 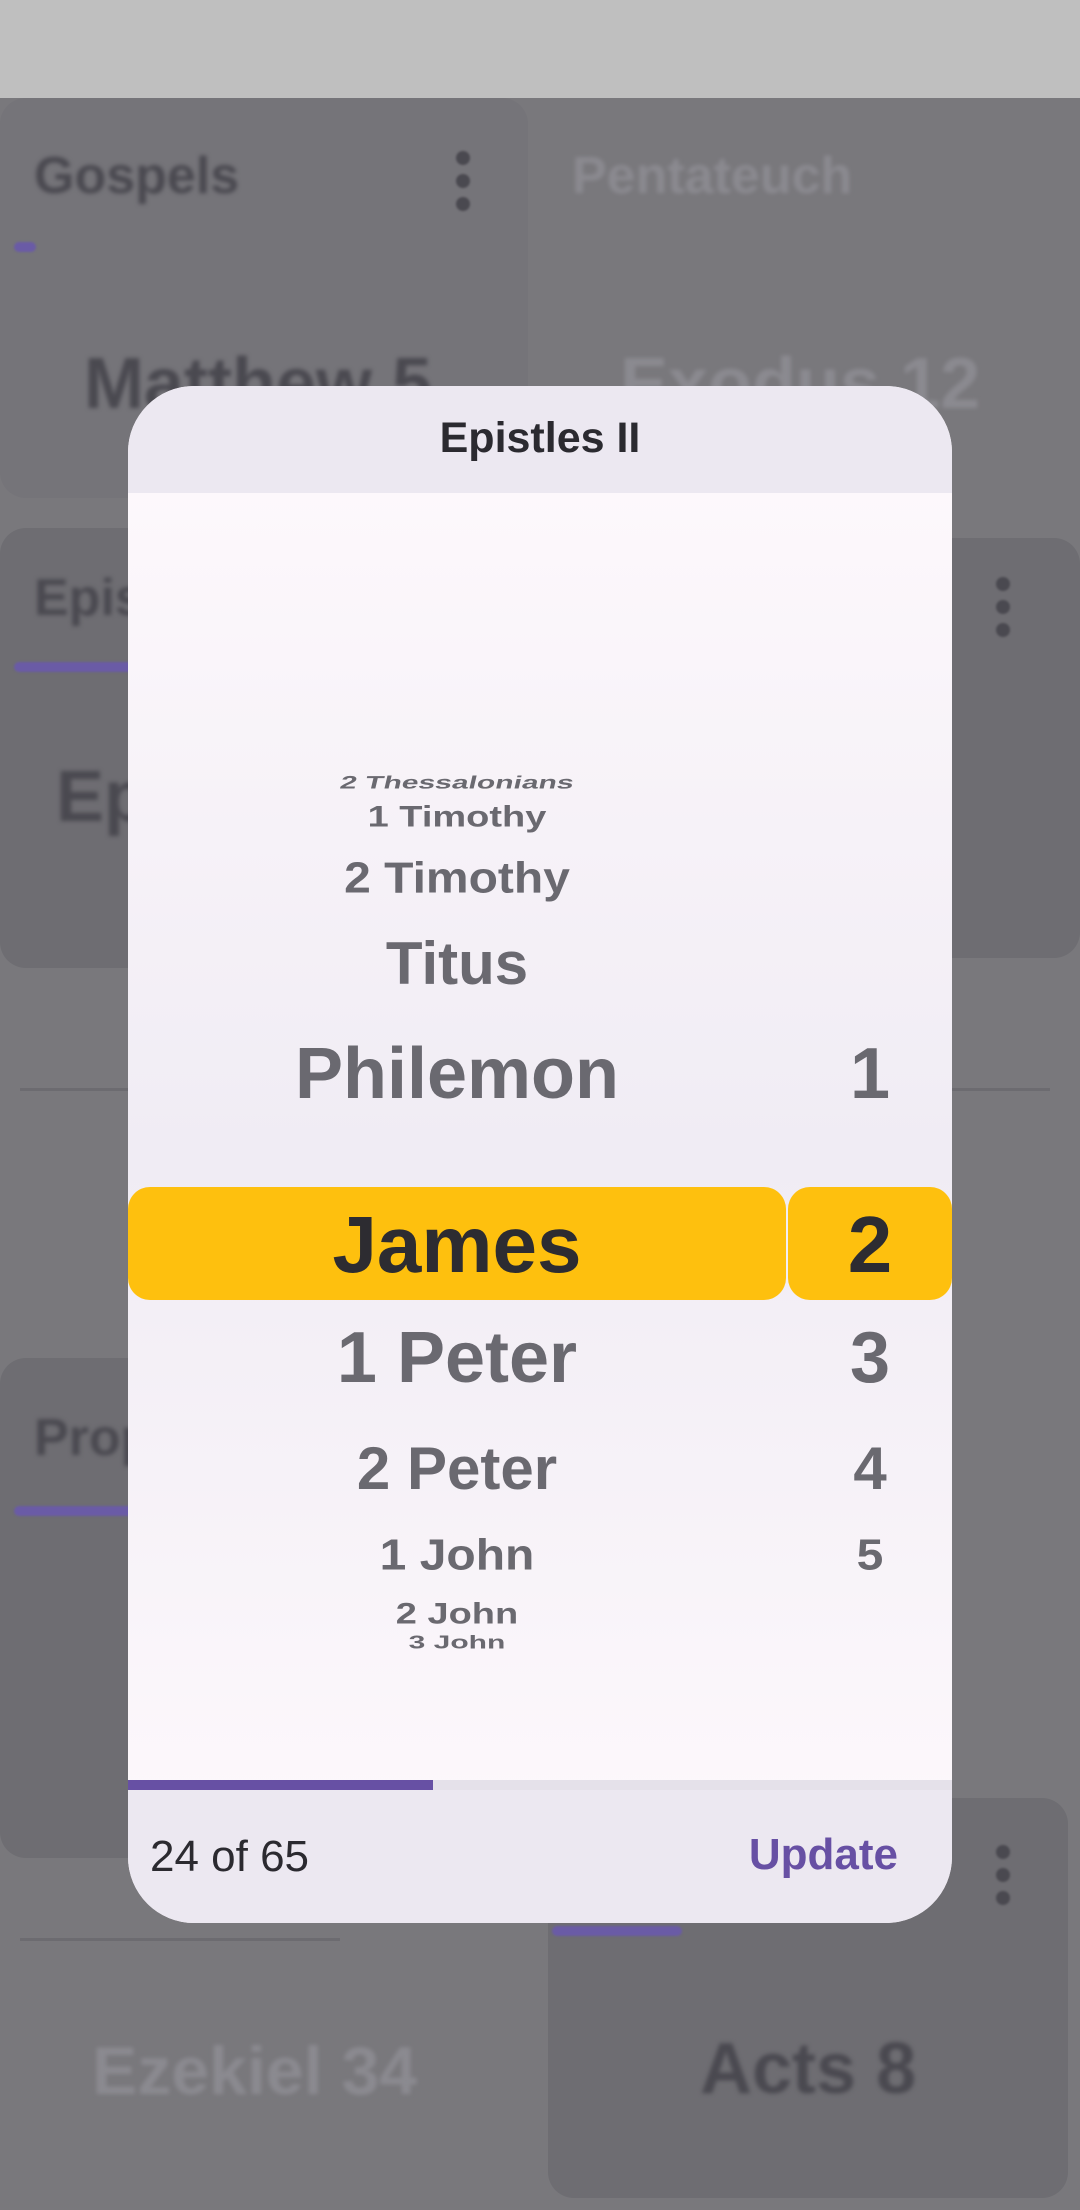 What do you see at coordinates (870, 1556) in the screenshot?
I see `chapter-wheel-item: 5` at bounding box center [870, 1556].